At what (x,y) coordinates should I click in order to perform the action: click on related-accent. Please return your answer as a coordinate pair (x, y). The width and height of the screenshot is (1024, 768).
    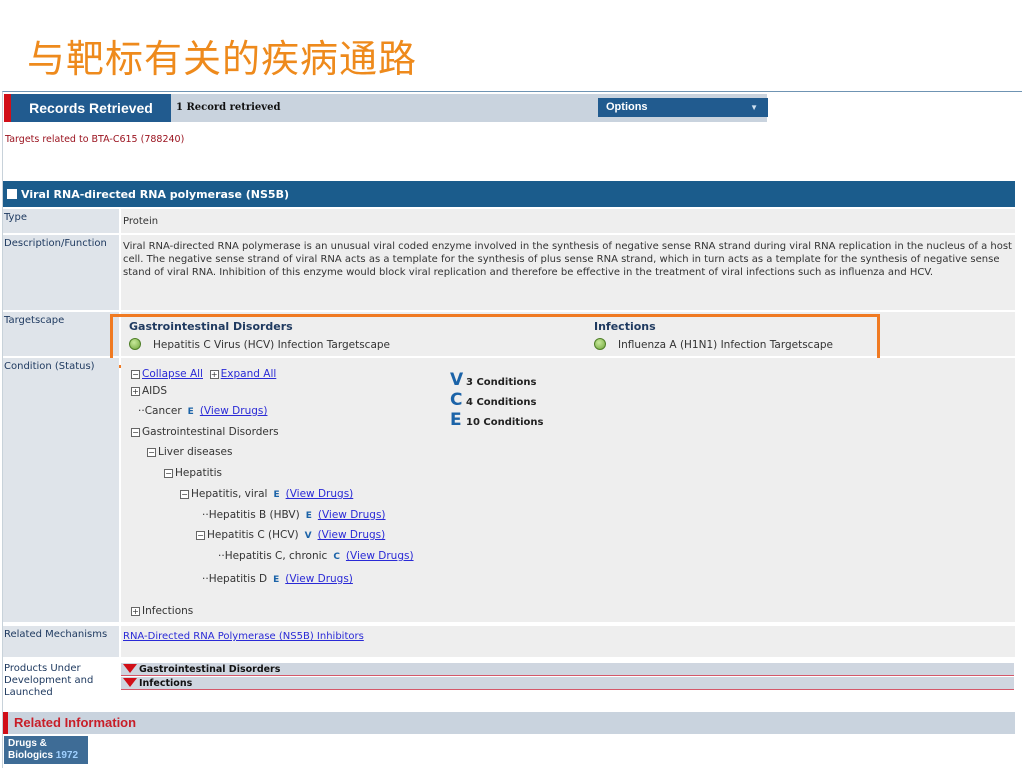
    Looking at the image, I should click on (5, 723).